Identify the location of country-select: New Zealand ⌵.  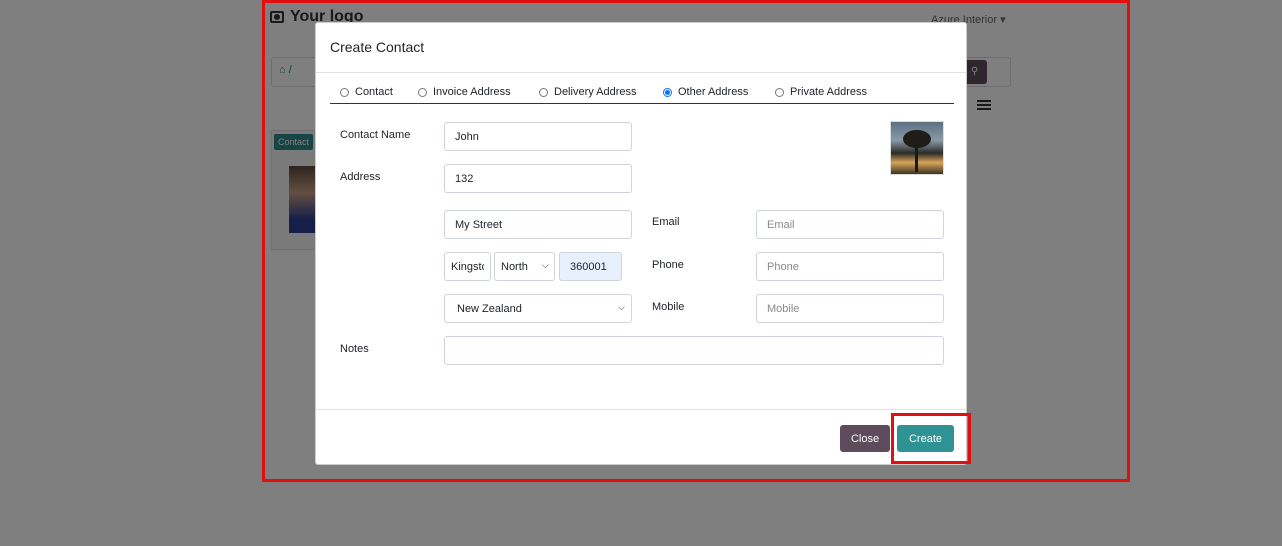
(538, 308).